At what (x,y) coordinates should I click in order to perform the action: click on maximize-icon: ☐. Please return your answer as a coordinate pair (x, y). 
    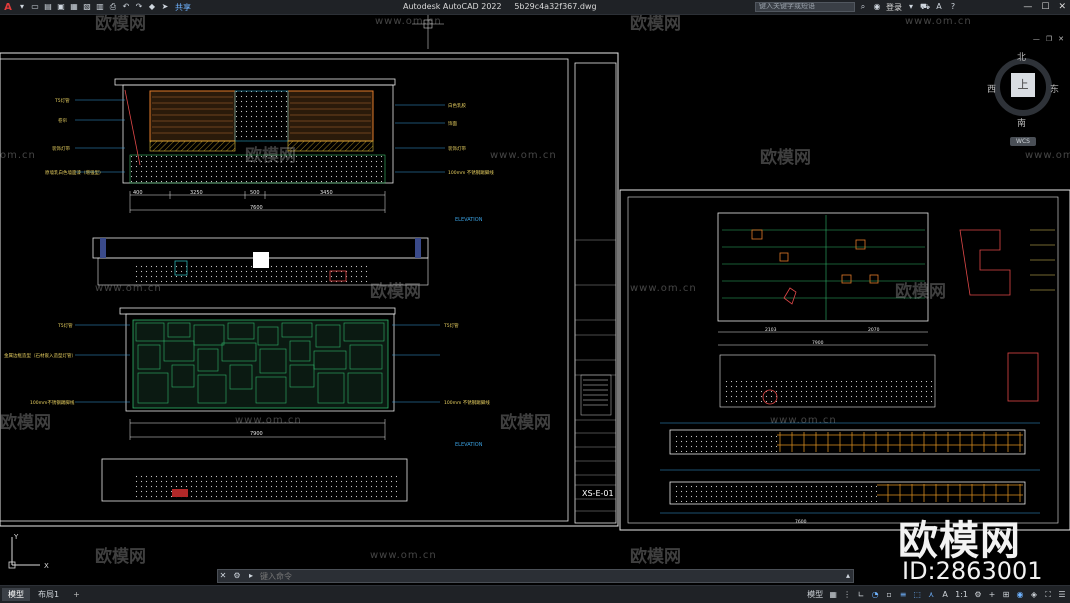
    Looking at the image, I should click on (1045, 7).